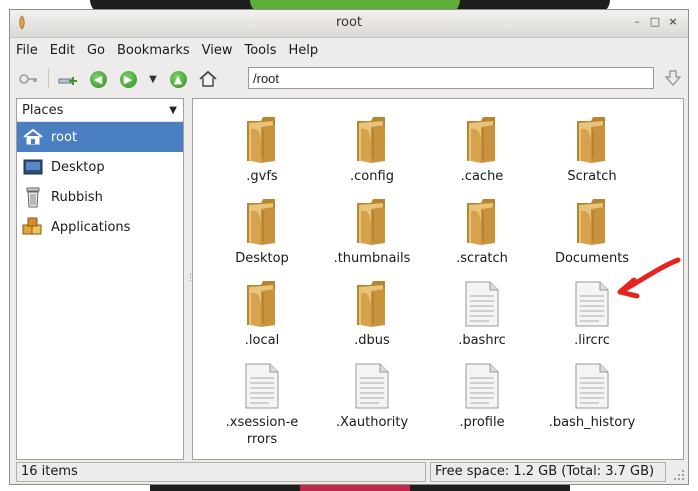  Describe the element at coordinates (178, 79) in the screenshot. I see `up-icon: ▲` at that location.